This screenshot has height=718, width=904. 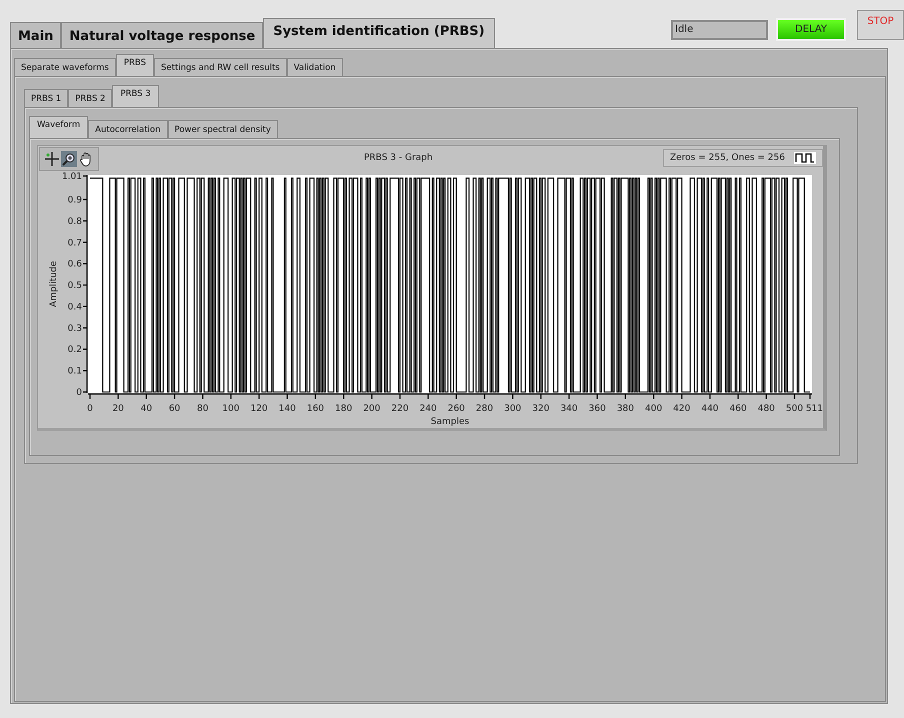 What do you see at coordinates (54, 284) in the screenshot?
I see `axis-label: Amplitude` at bounding box center [54, 284].